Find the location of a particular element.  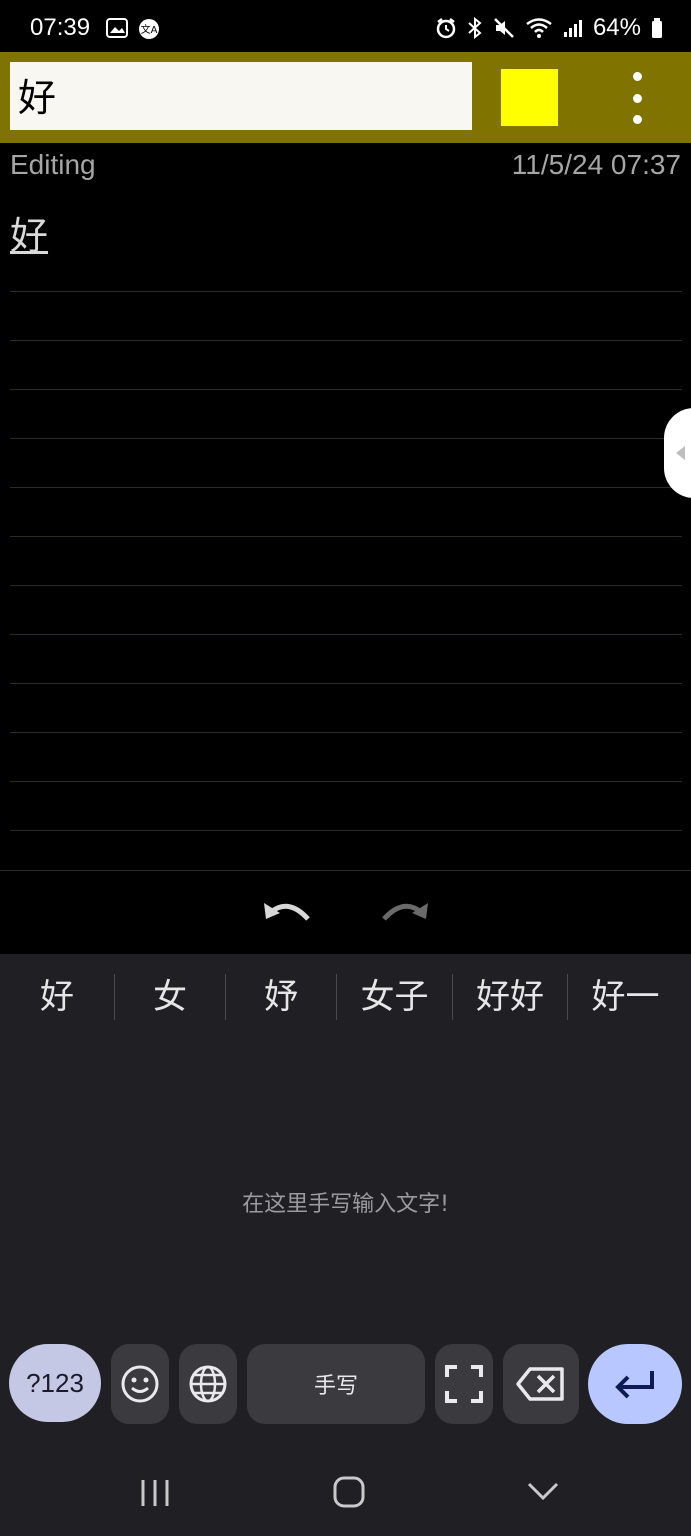

back-button is located at coordinates (543, 1493).